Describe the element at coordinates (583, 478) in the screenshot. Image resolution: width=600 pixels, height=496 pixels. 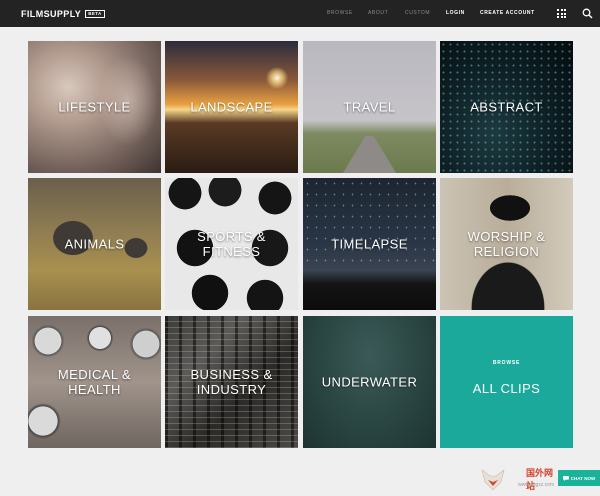
I see `chat-label: CHAT NOW` at that location.